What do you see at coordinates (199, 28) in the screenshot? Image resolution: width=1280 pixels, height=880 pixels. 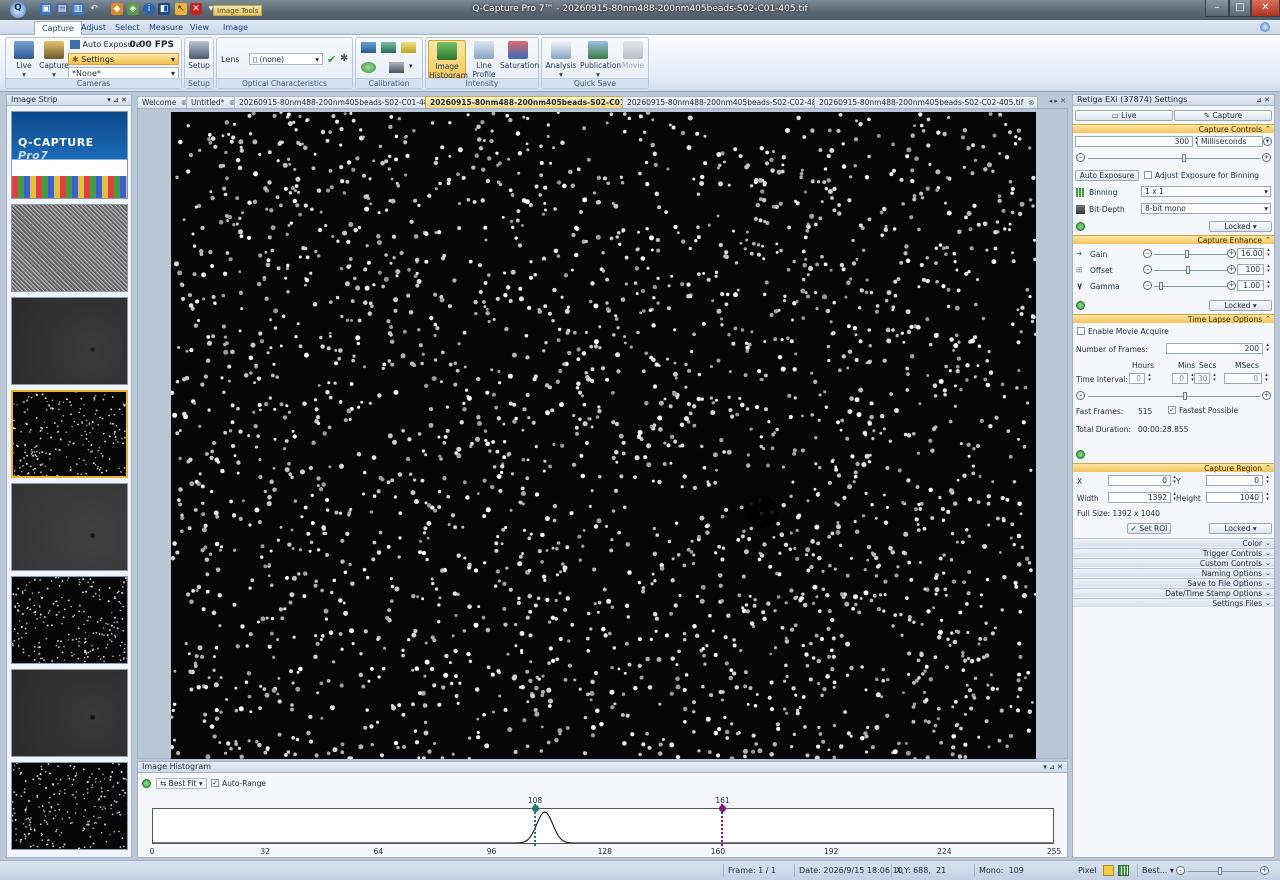 I see `tab-view: View` at bounding box center [199, 28].